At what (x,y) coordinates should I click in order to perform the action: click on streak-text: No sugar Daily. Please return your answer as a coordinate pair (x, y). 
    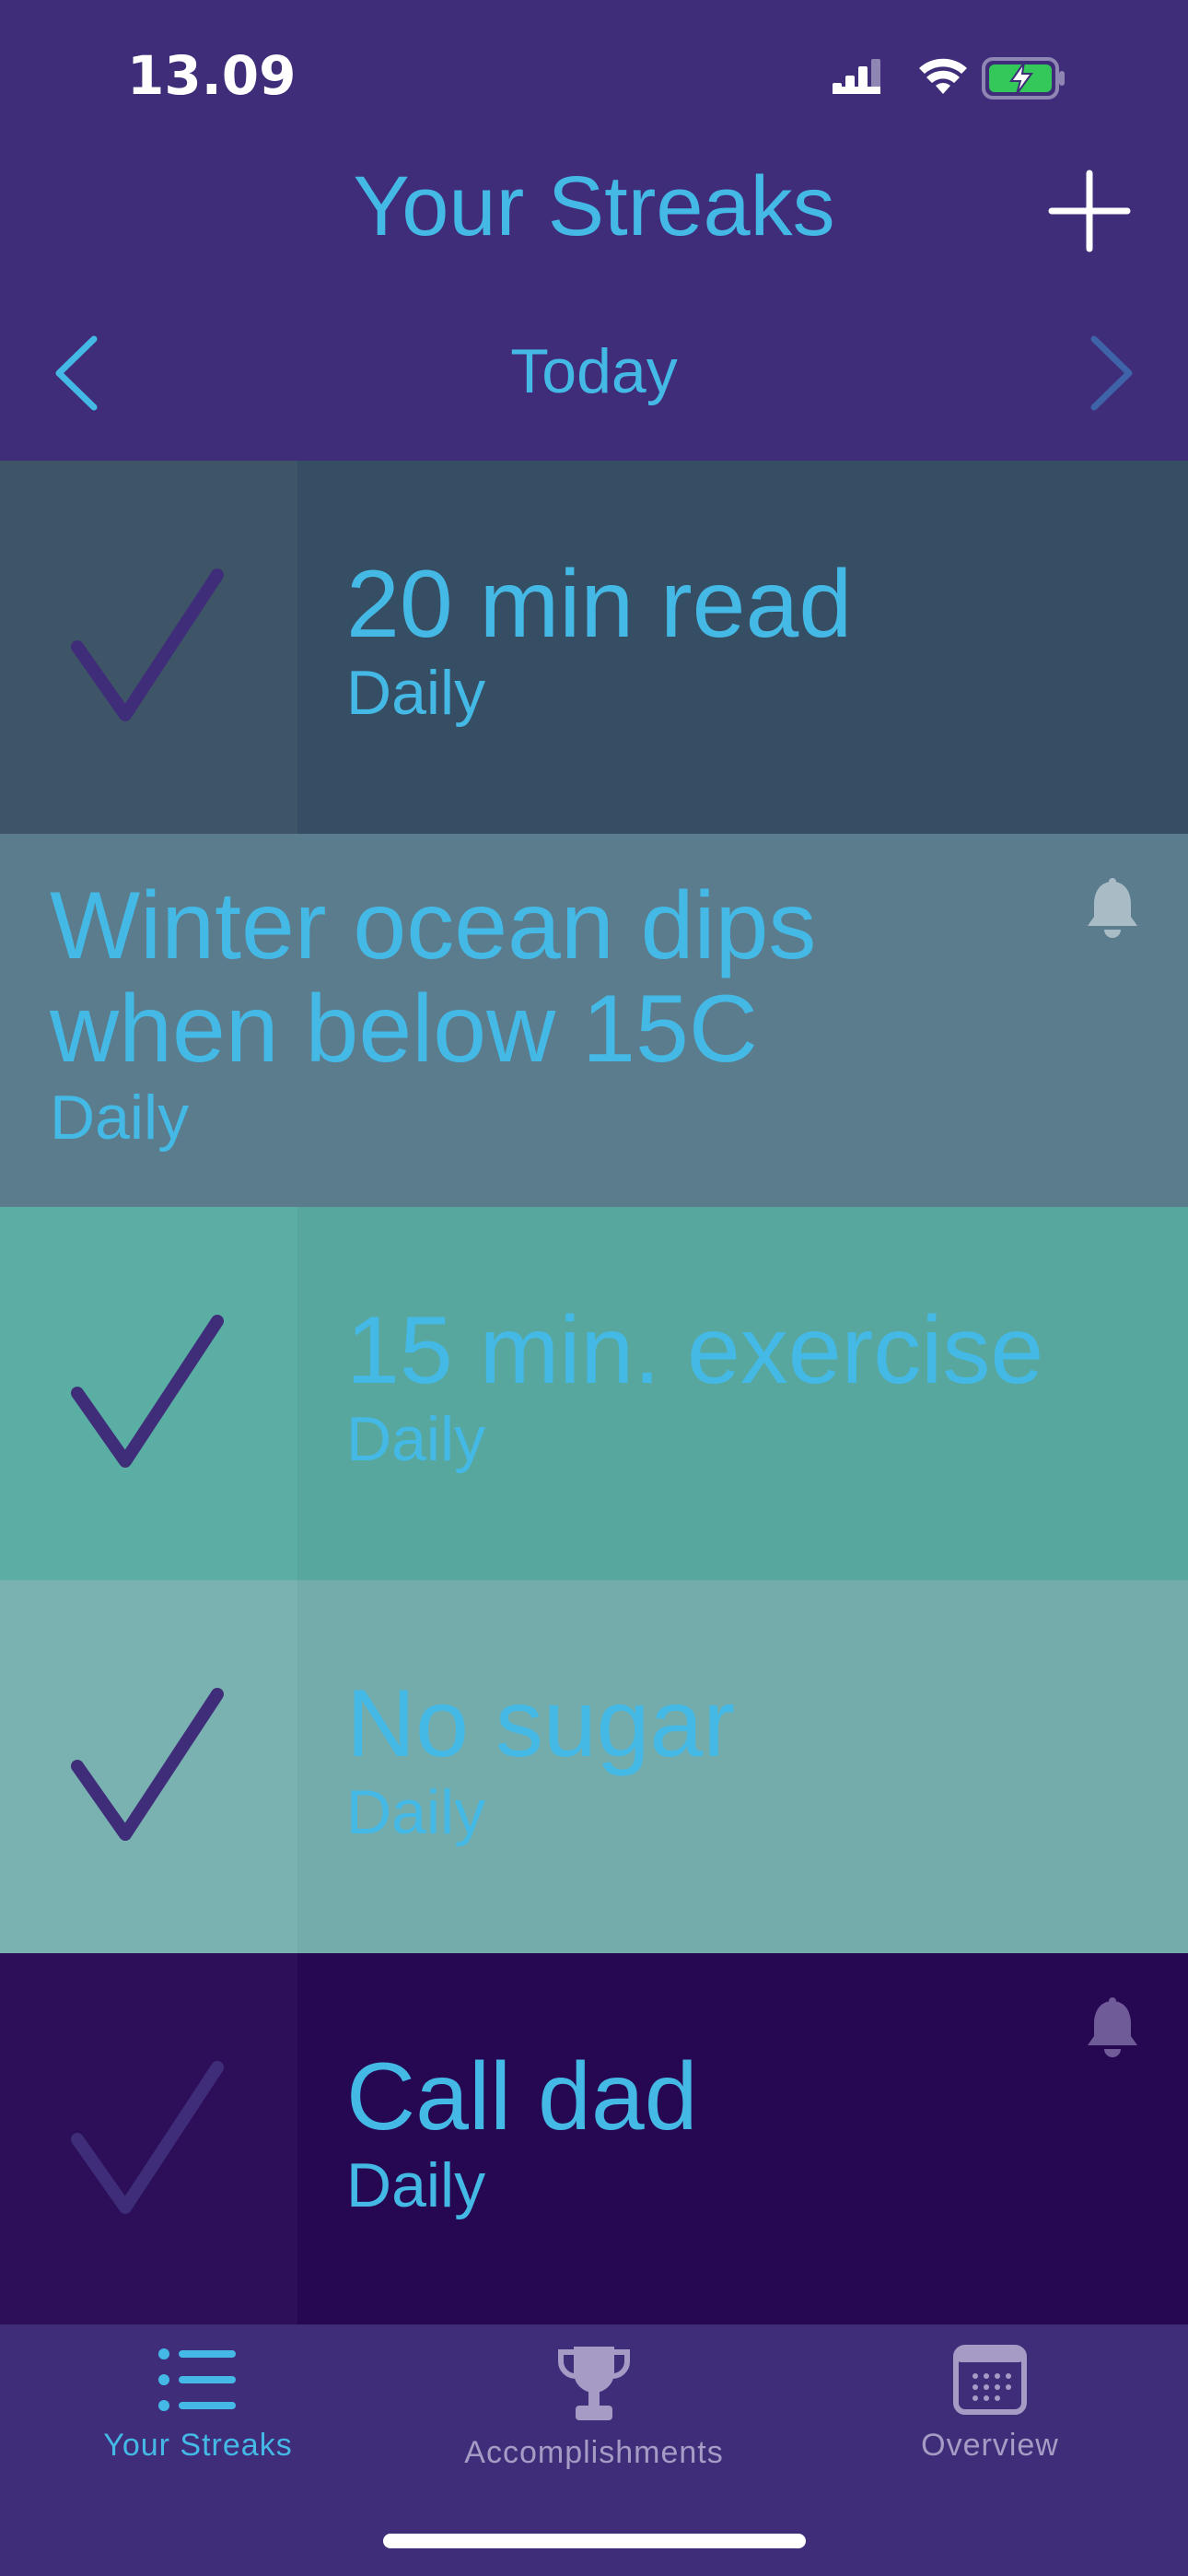
    Looking at the image, I should click on (540, 1760).